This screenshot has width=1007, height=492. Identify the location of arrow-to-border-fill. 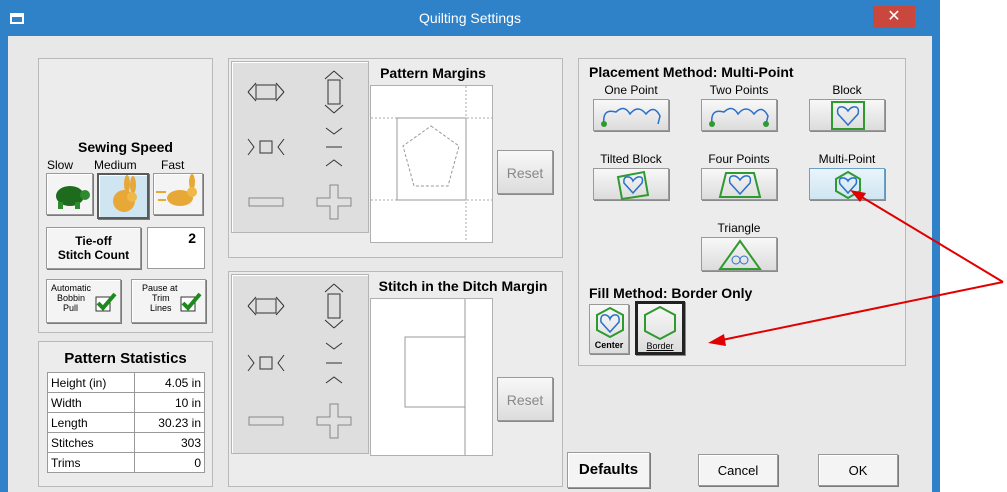
(862, 311).